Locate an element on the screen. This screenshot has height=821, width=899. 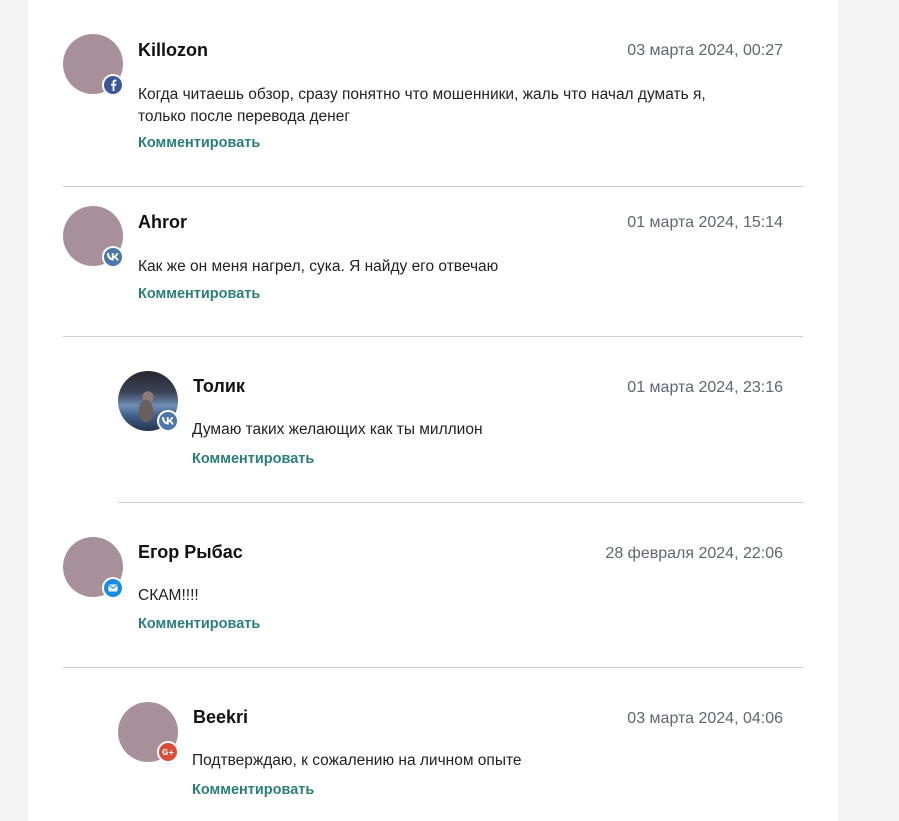
comment-date: 01 марта 2024, 15:14 is located at coordinates (705, 222).